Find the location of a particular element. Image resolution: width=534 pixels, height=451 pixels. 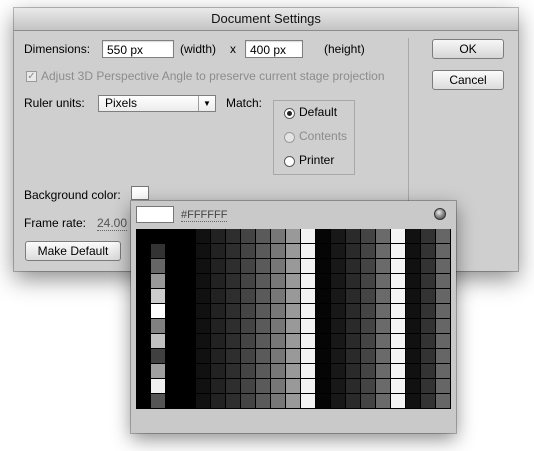

height-field: 400 px is located at coordinates (274, 49).